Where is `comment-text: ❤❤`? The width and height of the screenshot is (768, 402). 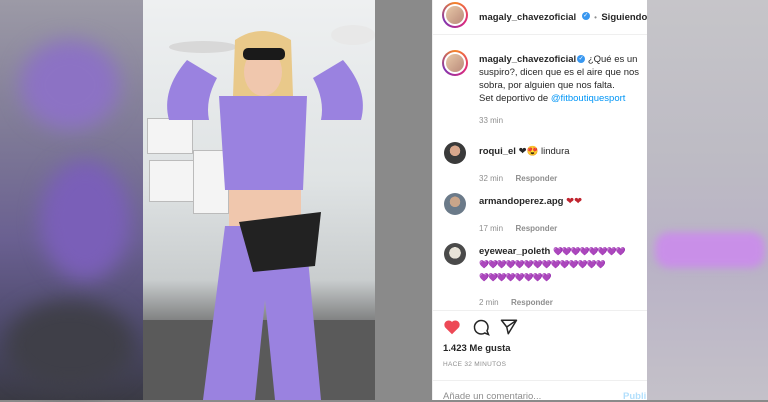
comment-text: ❤❤ is located at coordinates (574, 201).